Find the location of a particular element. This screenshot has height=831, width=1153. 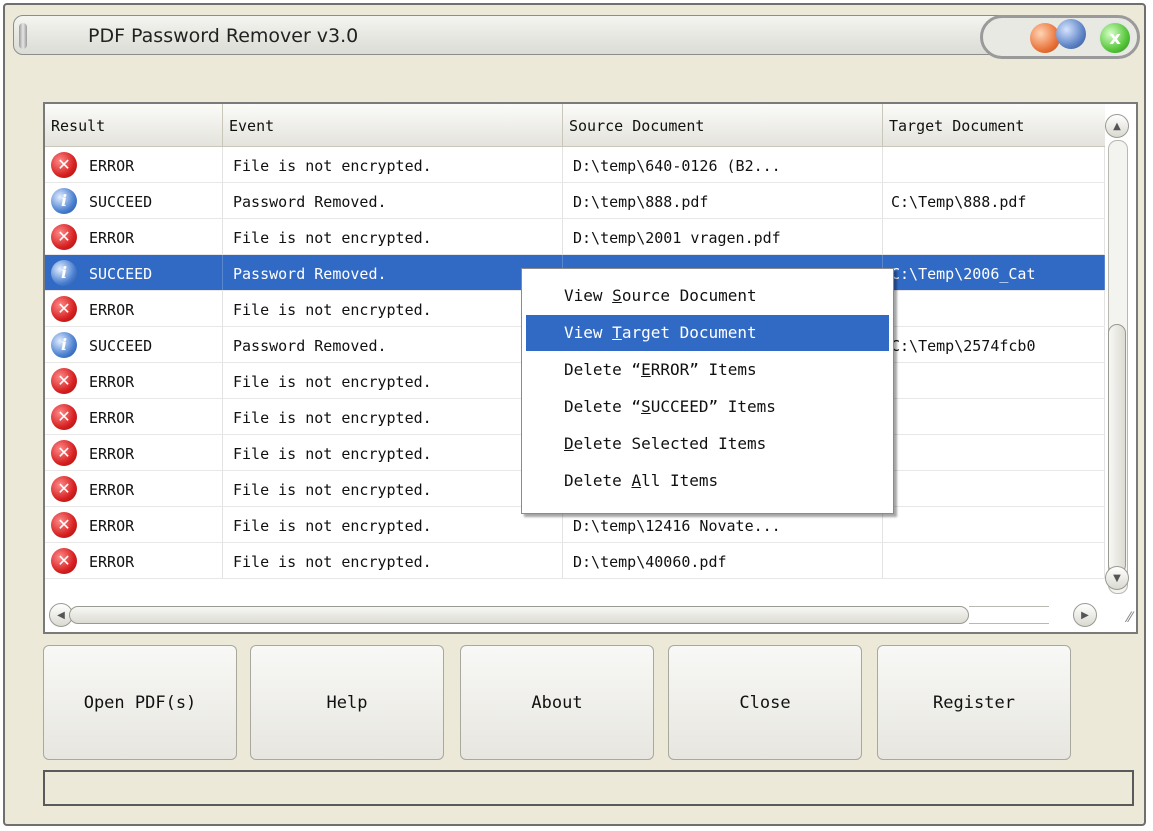

context-menu-item: Delete Selected Items is located at coordinates (707, 444).